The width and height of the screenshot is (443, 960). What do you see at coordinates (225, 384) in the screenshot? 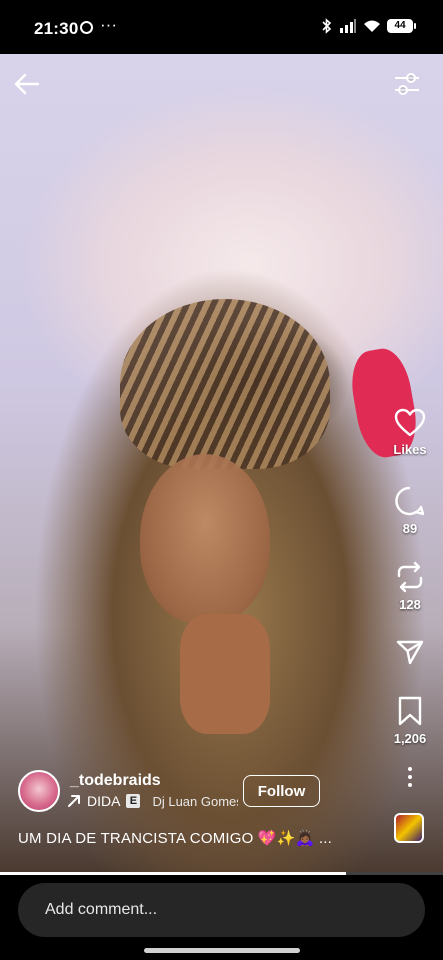
I see `video-subject-braids` at bounding box center [225, 384].